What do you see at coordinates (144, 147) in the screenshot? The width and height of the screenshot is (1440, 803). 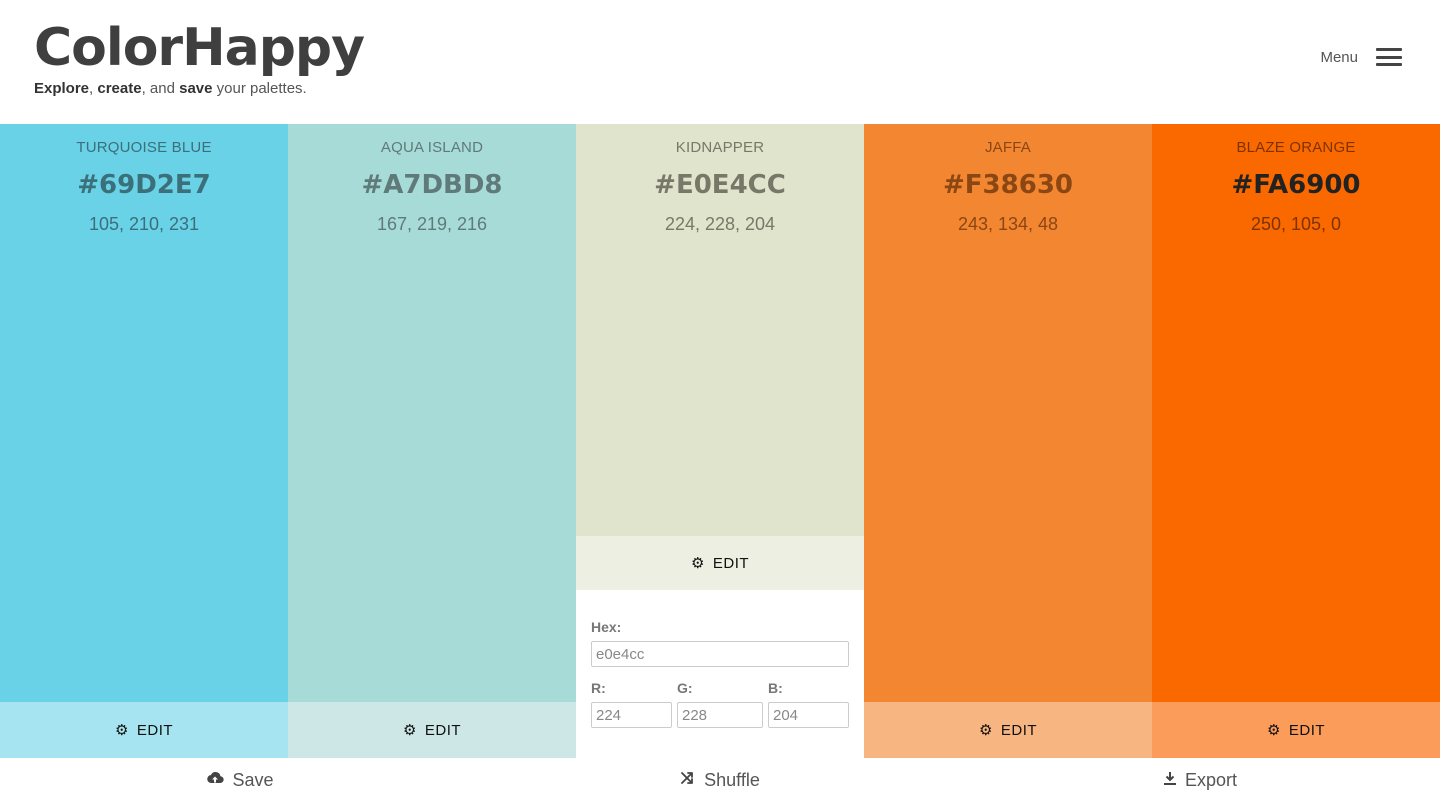 I see `color-name: TURQUOISE BLUE` at bounding box center [144, 147].